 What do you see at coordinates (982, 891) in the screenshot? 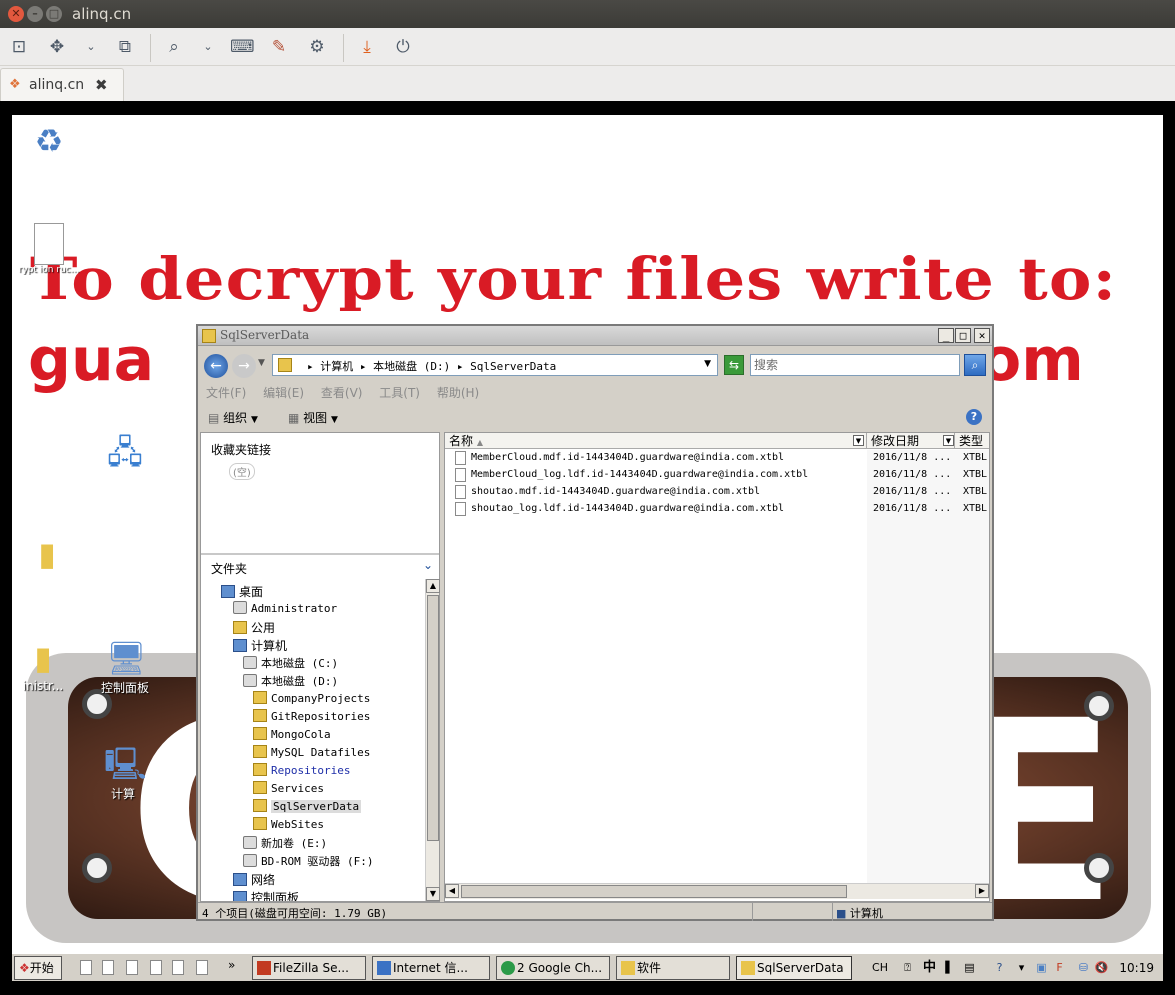
I see `scroll-right-icon: ▶` at bounding box center [982, 891].